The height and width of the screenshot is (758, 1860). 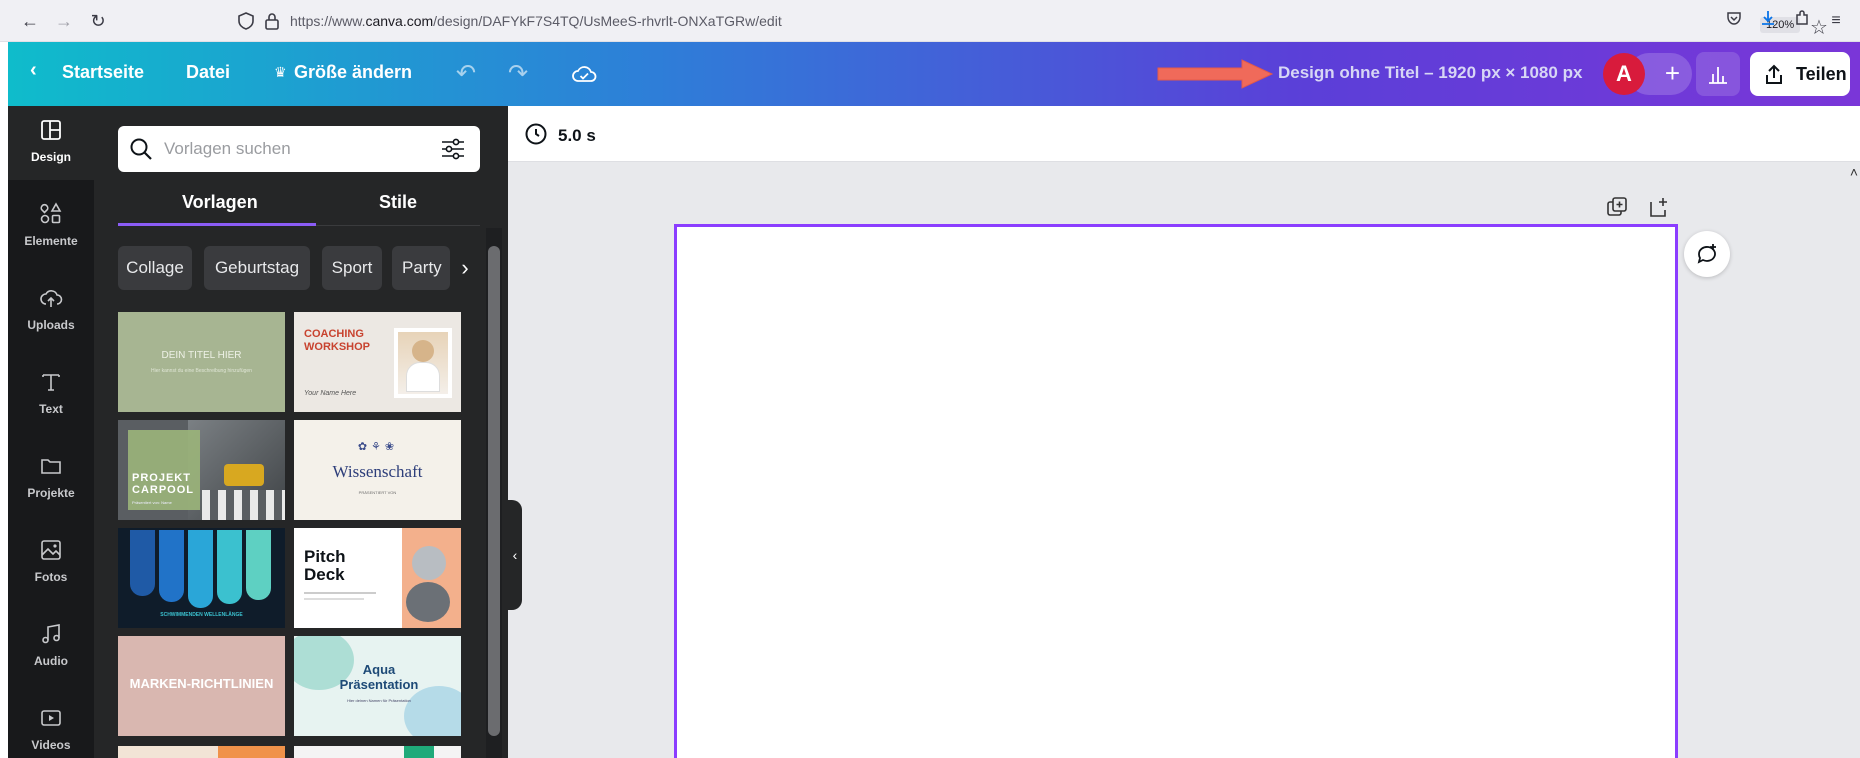 What do you see at coordinates (98, 21) in the screenshot?
I see `reload-icon: ↻` at bounding box center [98, 21].